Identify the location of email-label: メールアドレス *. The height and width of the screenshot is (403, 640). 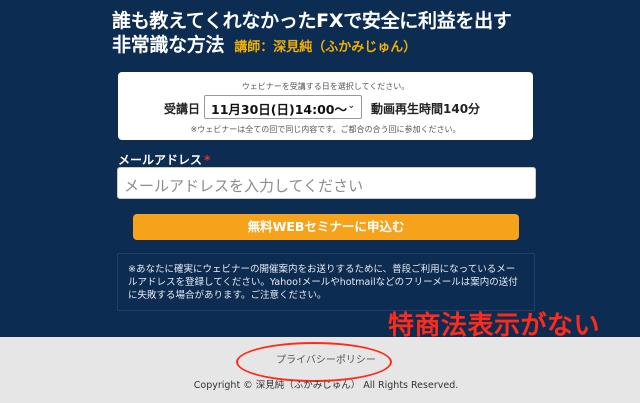
(164, 159).